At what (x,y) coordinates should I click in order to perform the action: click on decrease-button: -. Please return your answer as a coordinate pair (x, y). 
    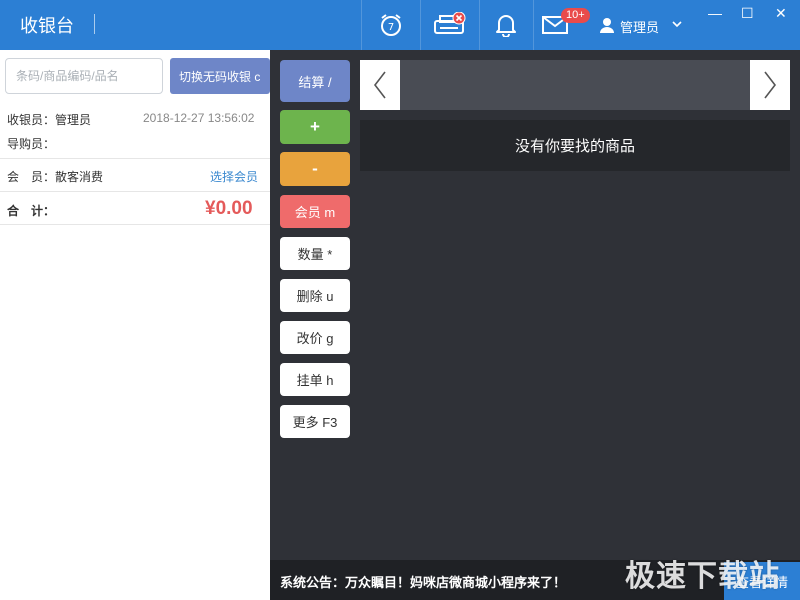
    Looking at the image, I should click on (315, 169).